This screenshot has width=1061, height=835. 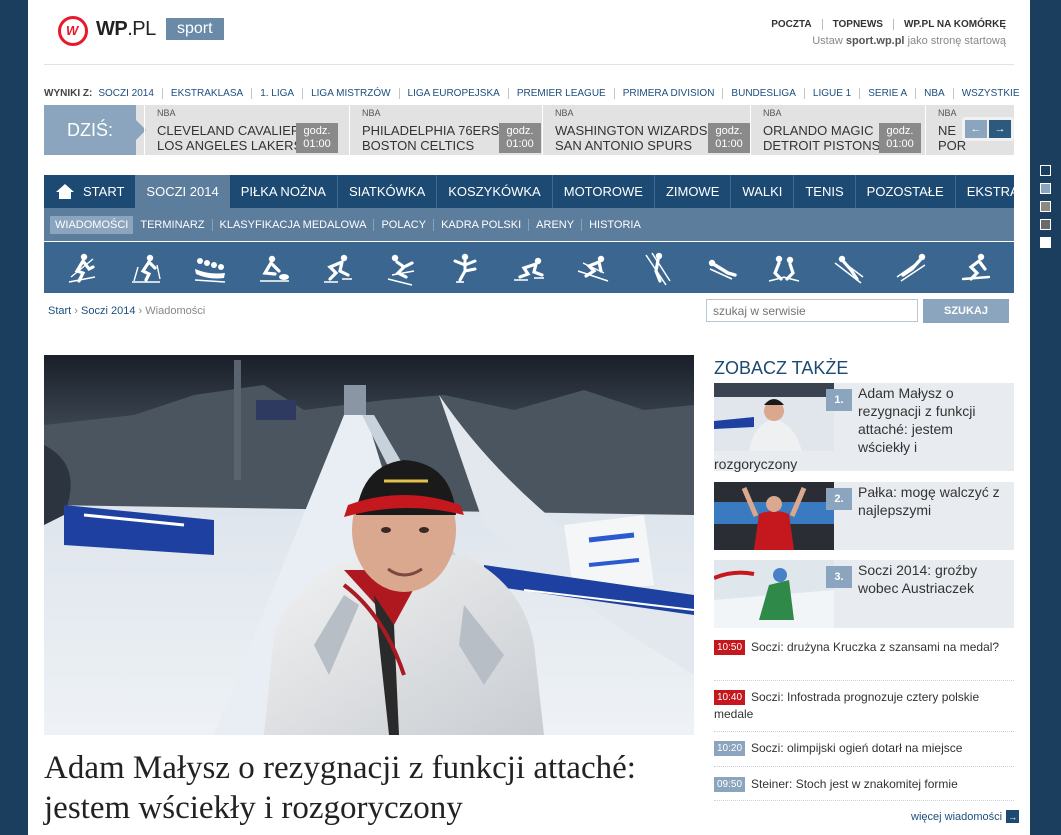 What do you see at coordinates (401, 268) in the screenshot?
I see `freestyle-icon` at bounding box center [401, 268].